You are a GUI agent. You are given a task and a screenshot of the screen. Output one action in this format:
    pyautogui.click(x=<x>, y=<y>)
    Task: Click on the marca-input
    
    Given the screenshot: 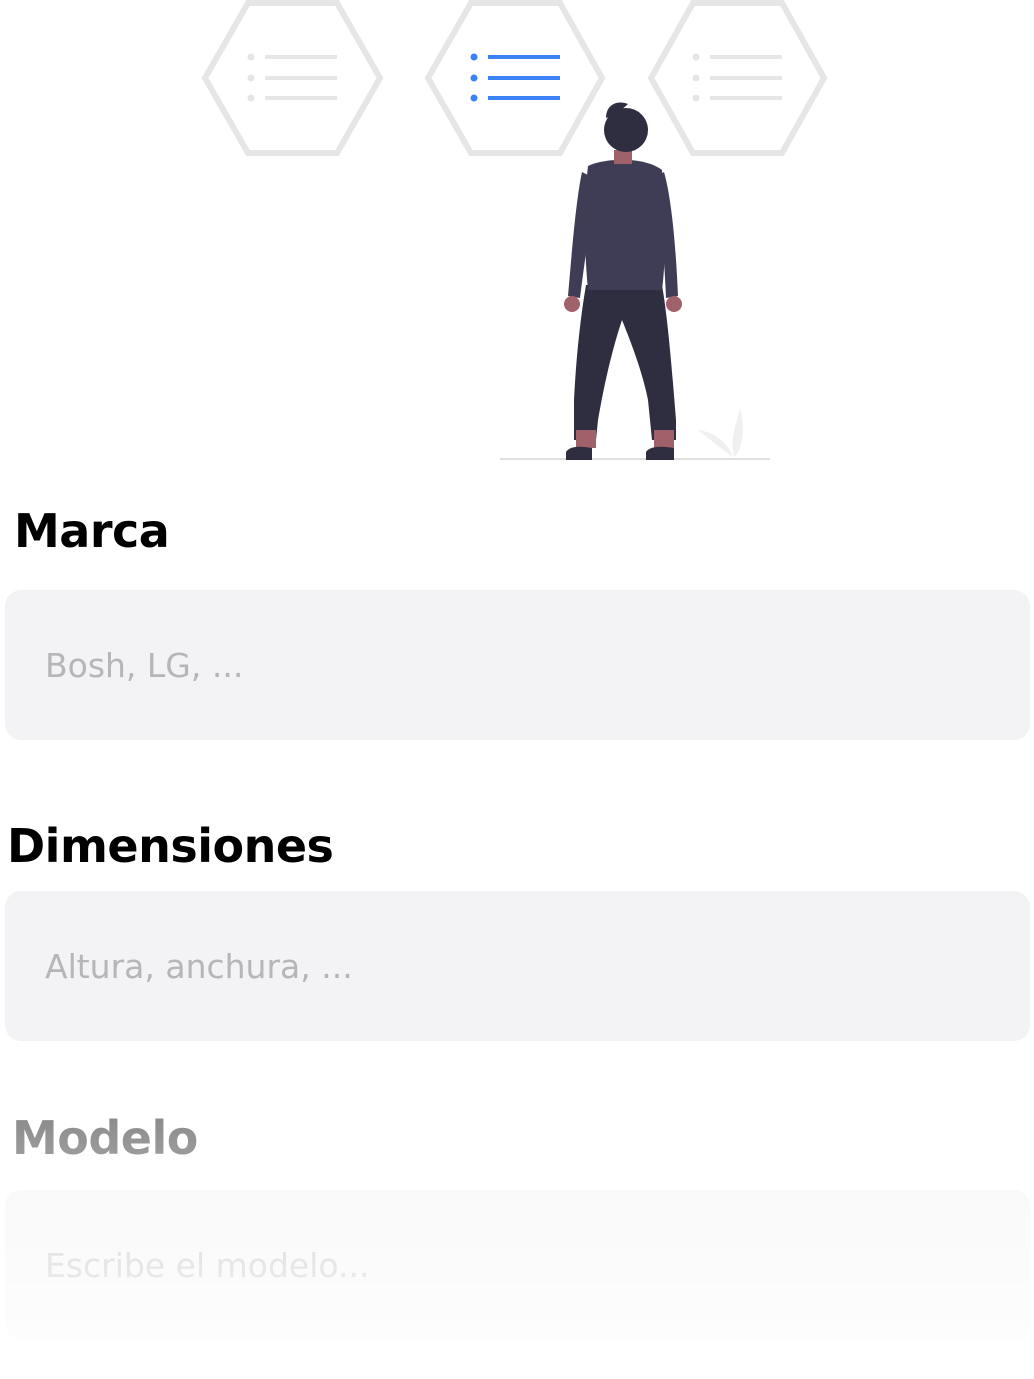 What is the action you would take?
    pyautogui.click(x=517, y=665)
    